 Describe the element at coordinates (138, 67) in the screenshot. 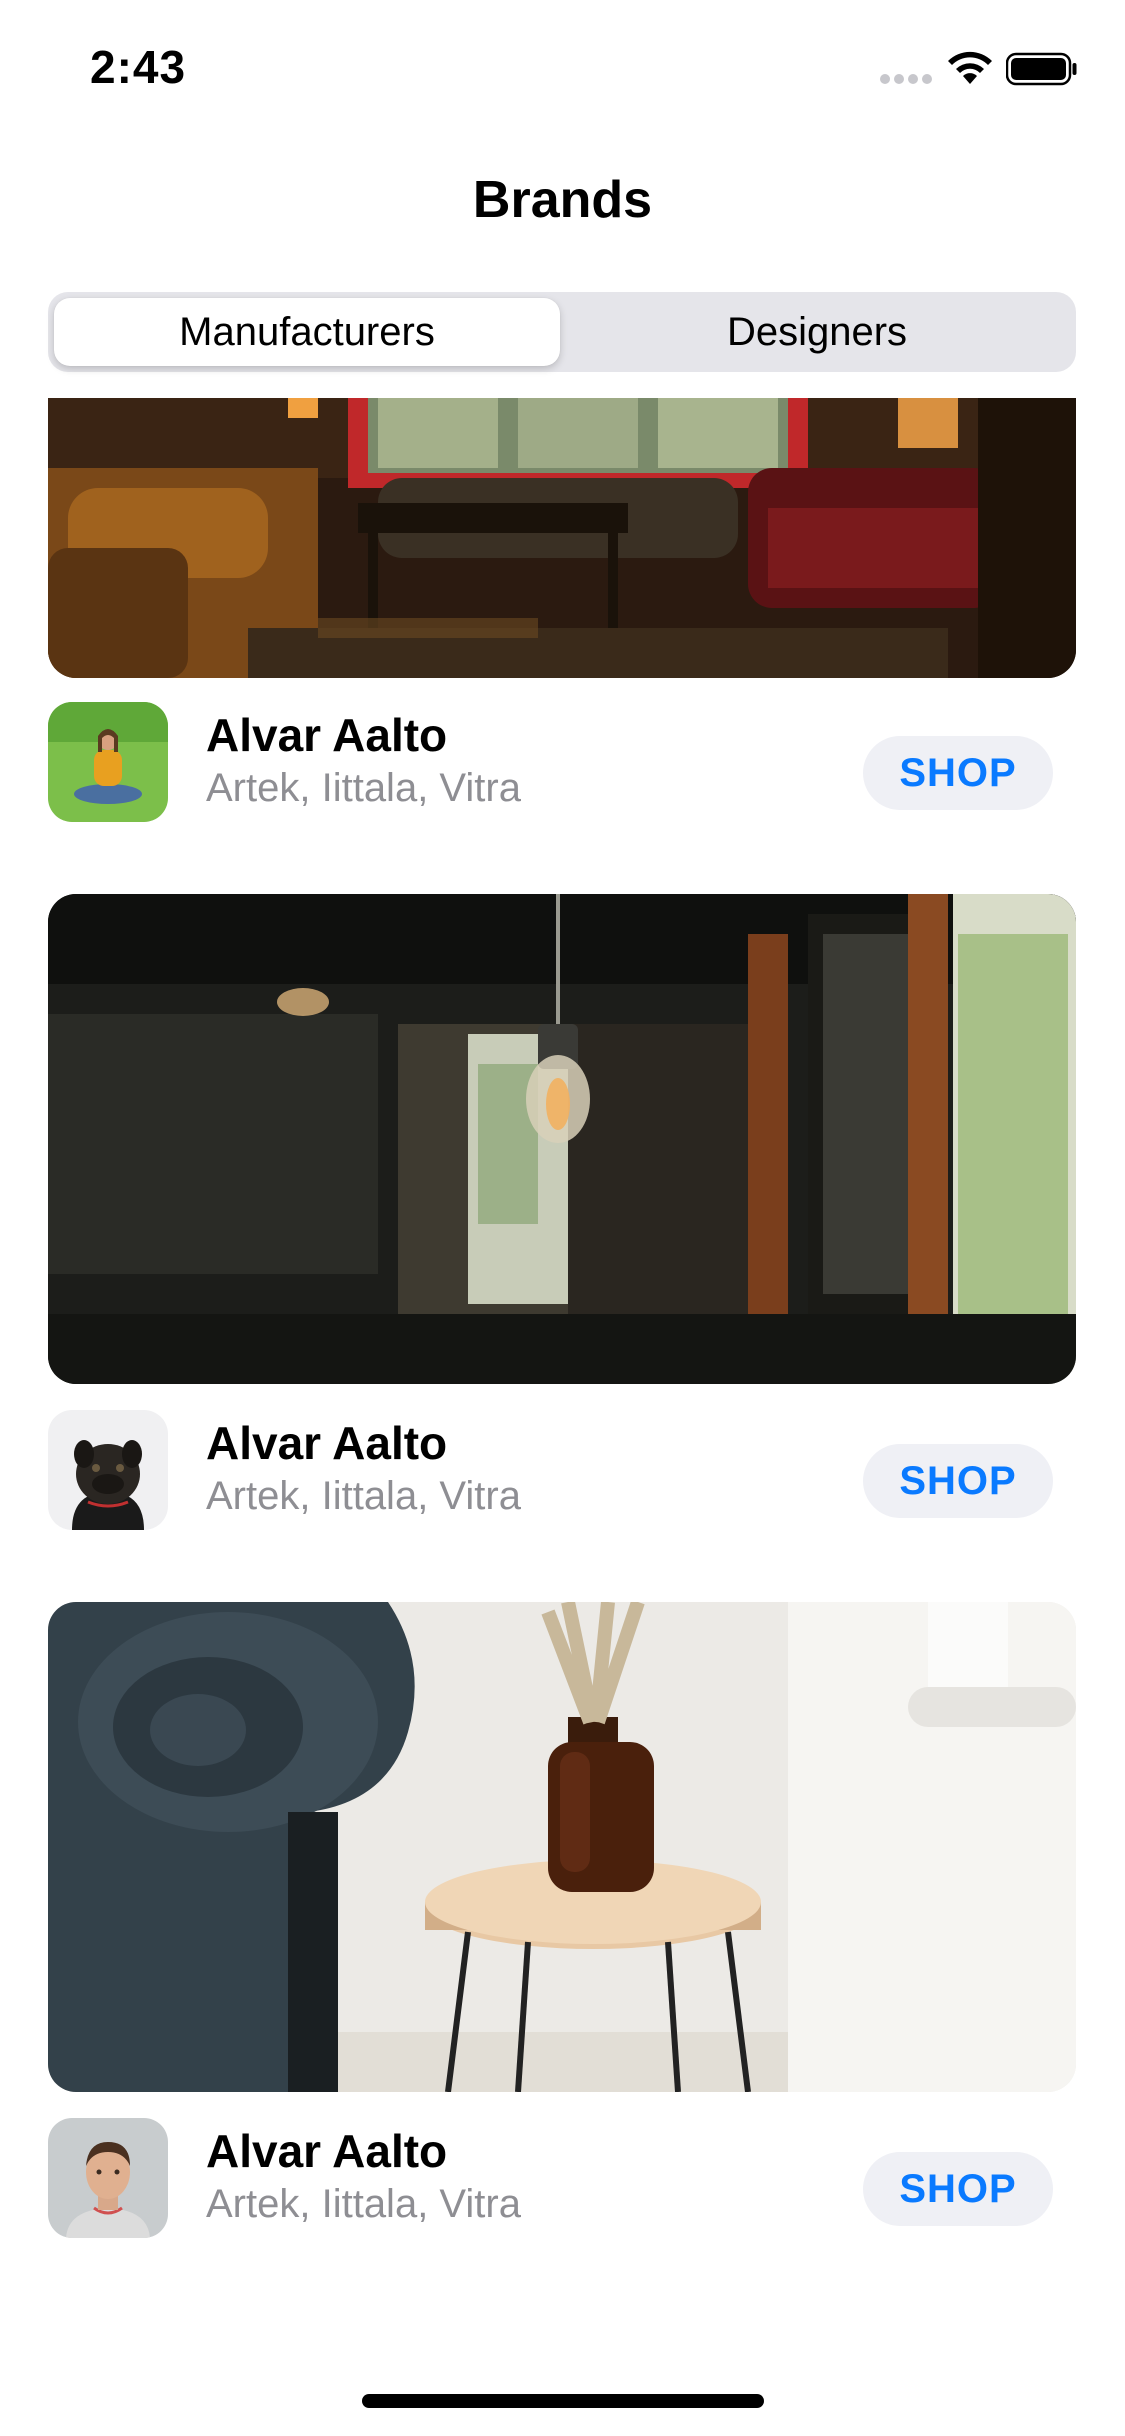

I see `status-time: 2:43` at that location.